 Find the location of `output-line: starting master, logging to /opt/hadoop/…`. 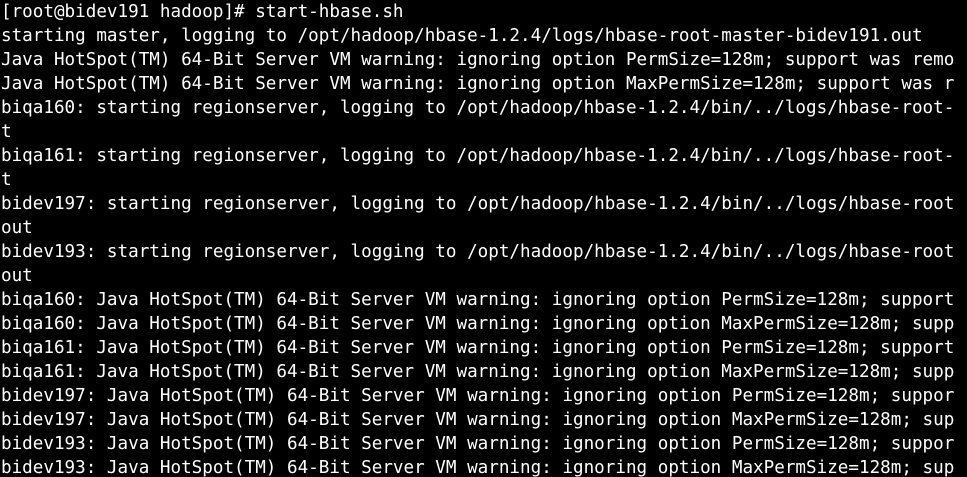

output-line: starting master, logging to /opt/hadoop/… is located at coordinates (462, 36).